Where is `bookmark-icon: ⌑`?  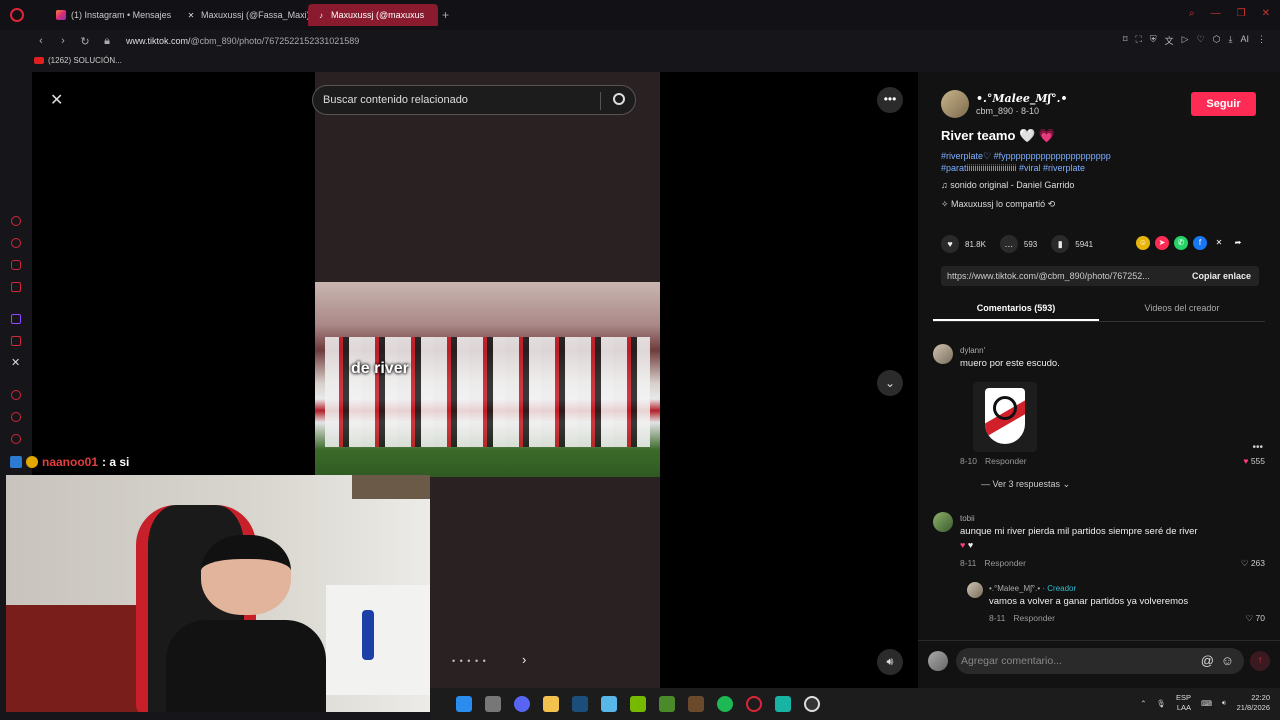 bookmark-icon: ⌑ is located at coordinates (1125, 40).